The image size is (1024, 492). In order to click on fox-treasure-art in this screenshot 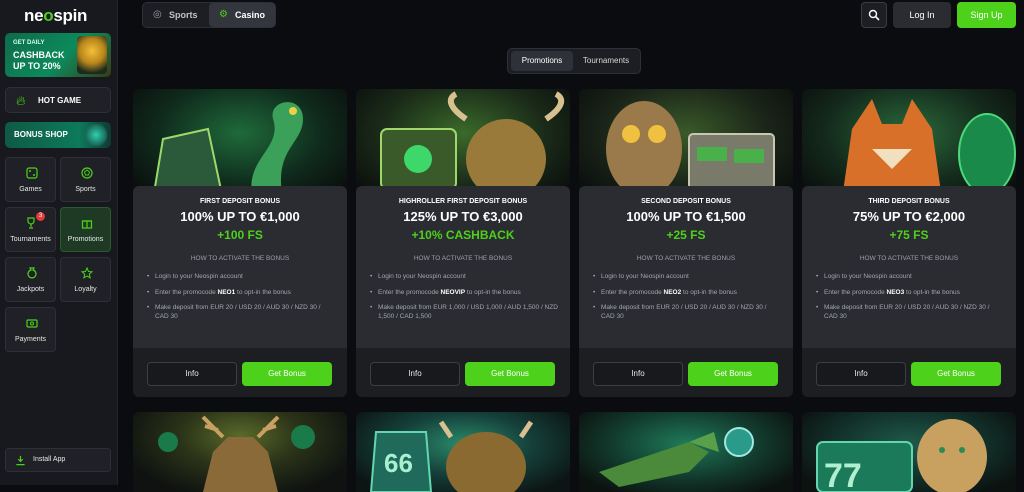, I will do `click(909, 144)`.